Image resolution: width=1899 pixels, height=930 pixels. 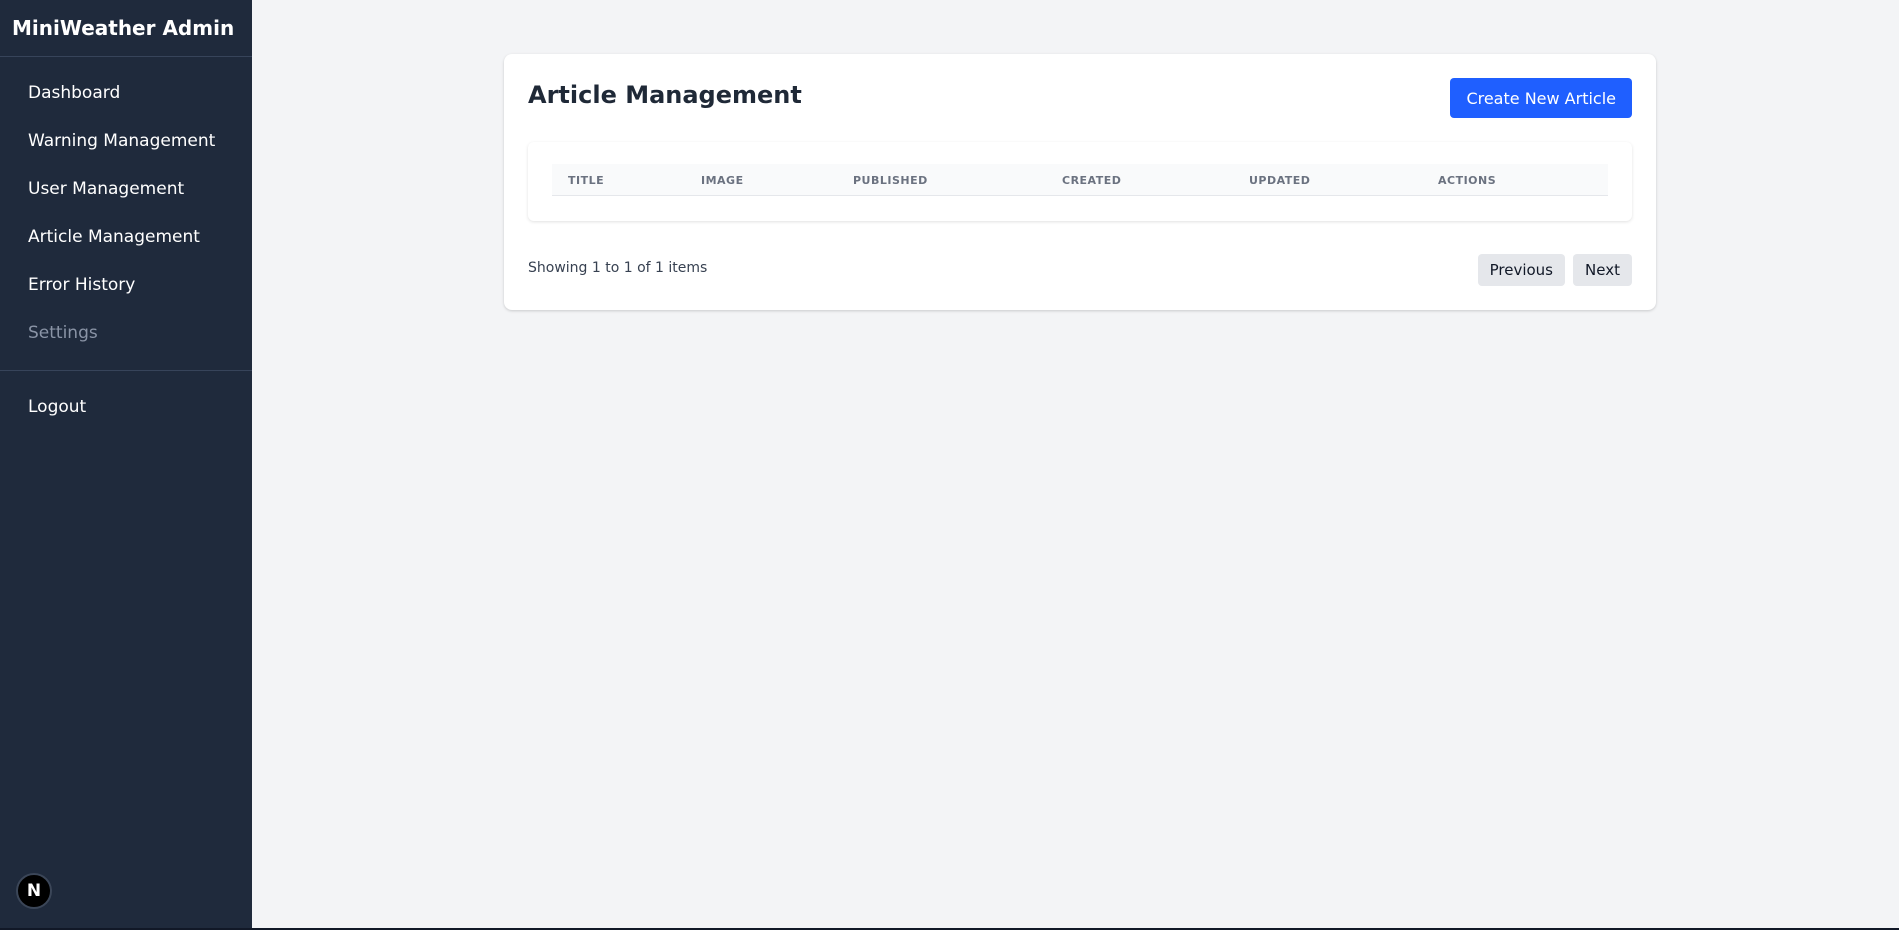 I want to click on column-header-title: TITLE, so click(x=586, y=180).